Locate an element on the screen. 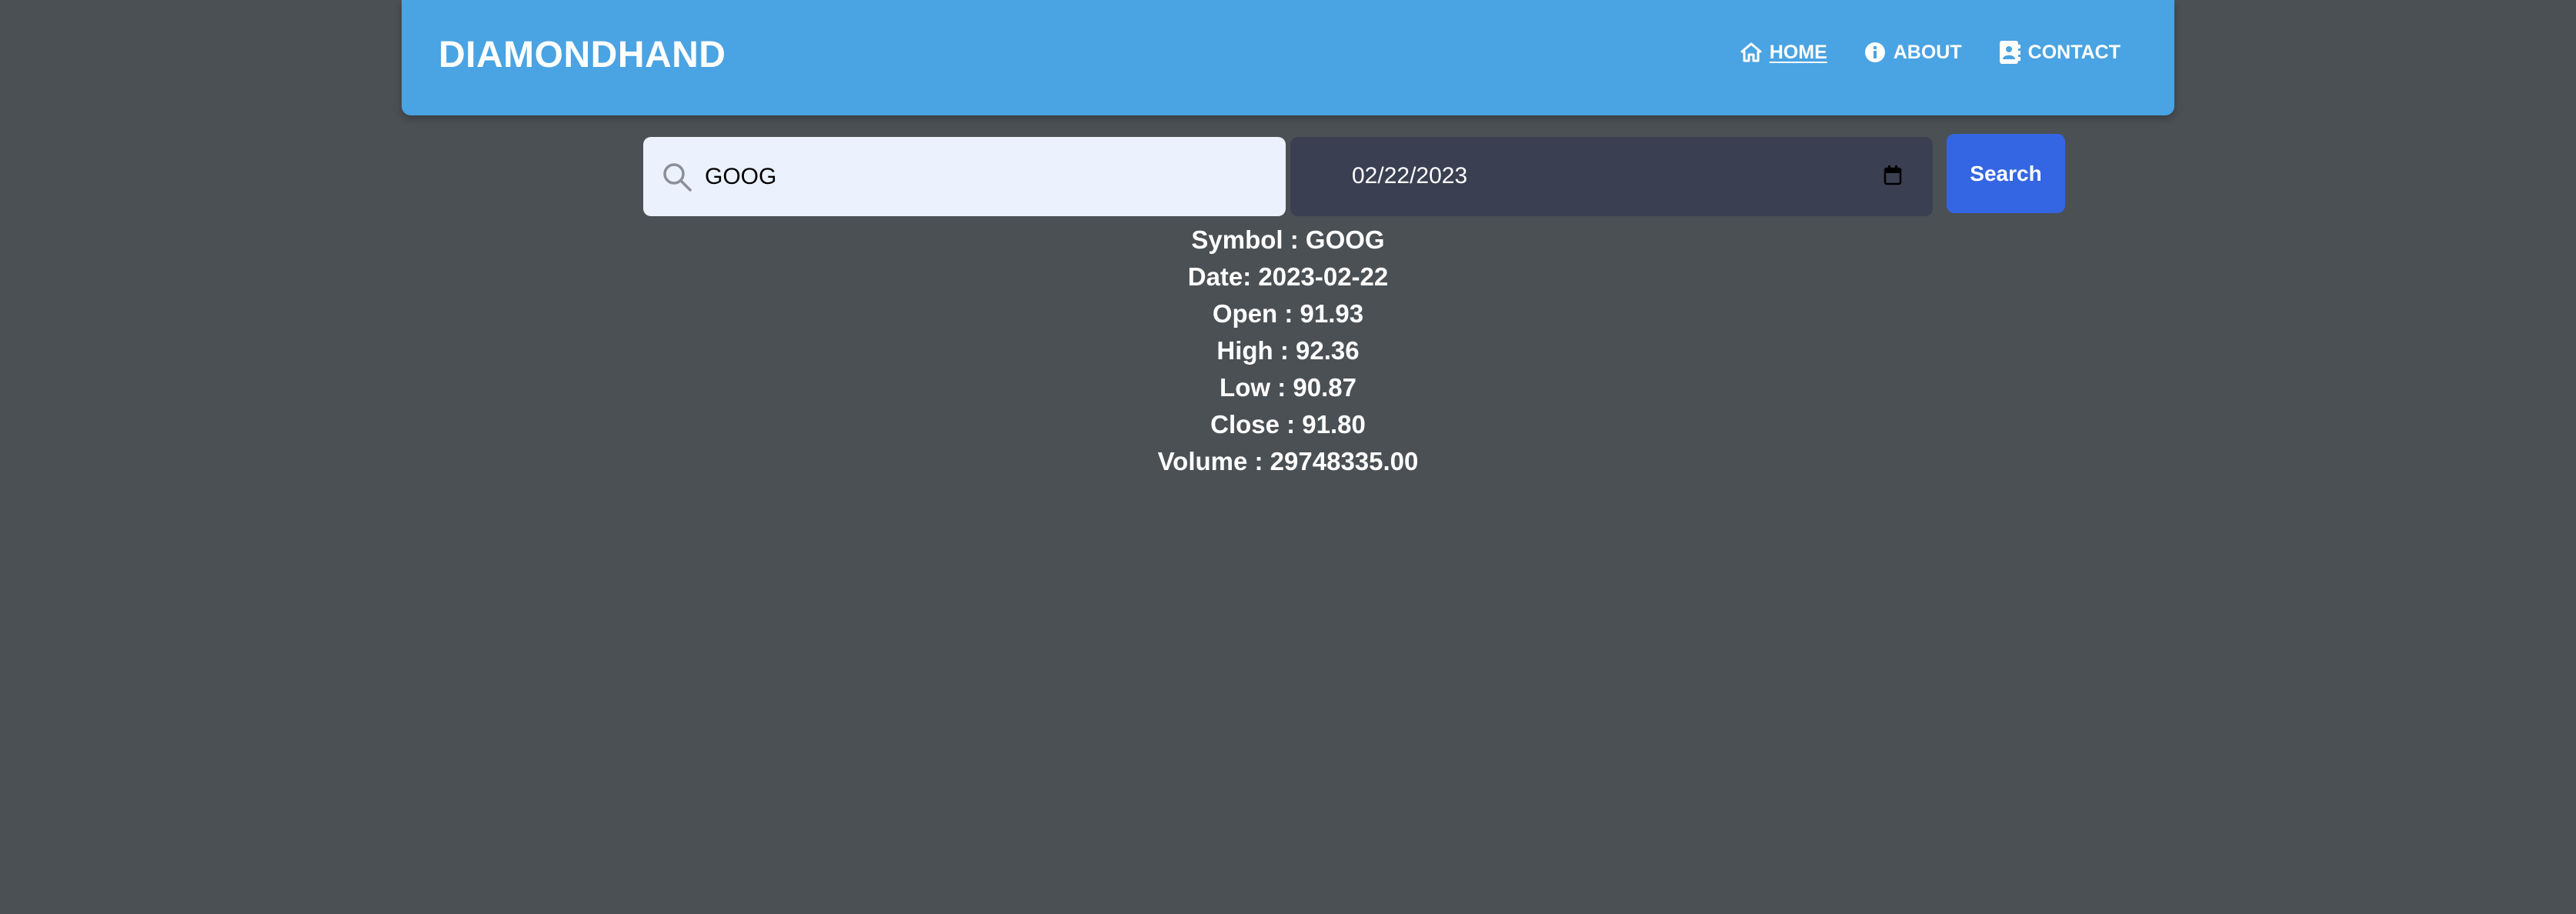 The height and width of the screenshot is (914, 2576). result-volume: Volume : 29748335.00 is located at coordinates (1288, 461).